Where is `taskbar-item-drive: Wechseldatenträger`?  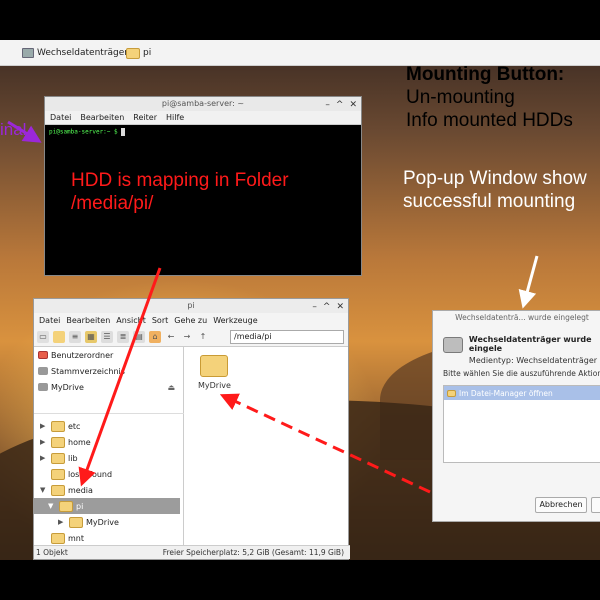 taskbar-item-drive: Wechseldatenträger is located at coordinates (75, 53).